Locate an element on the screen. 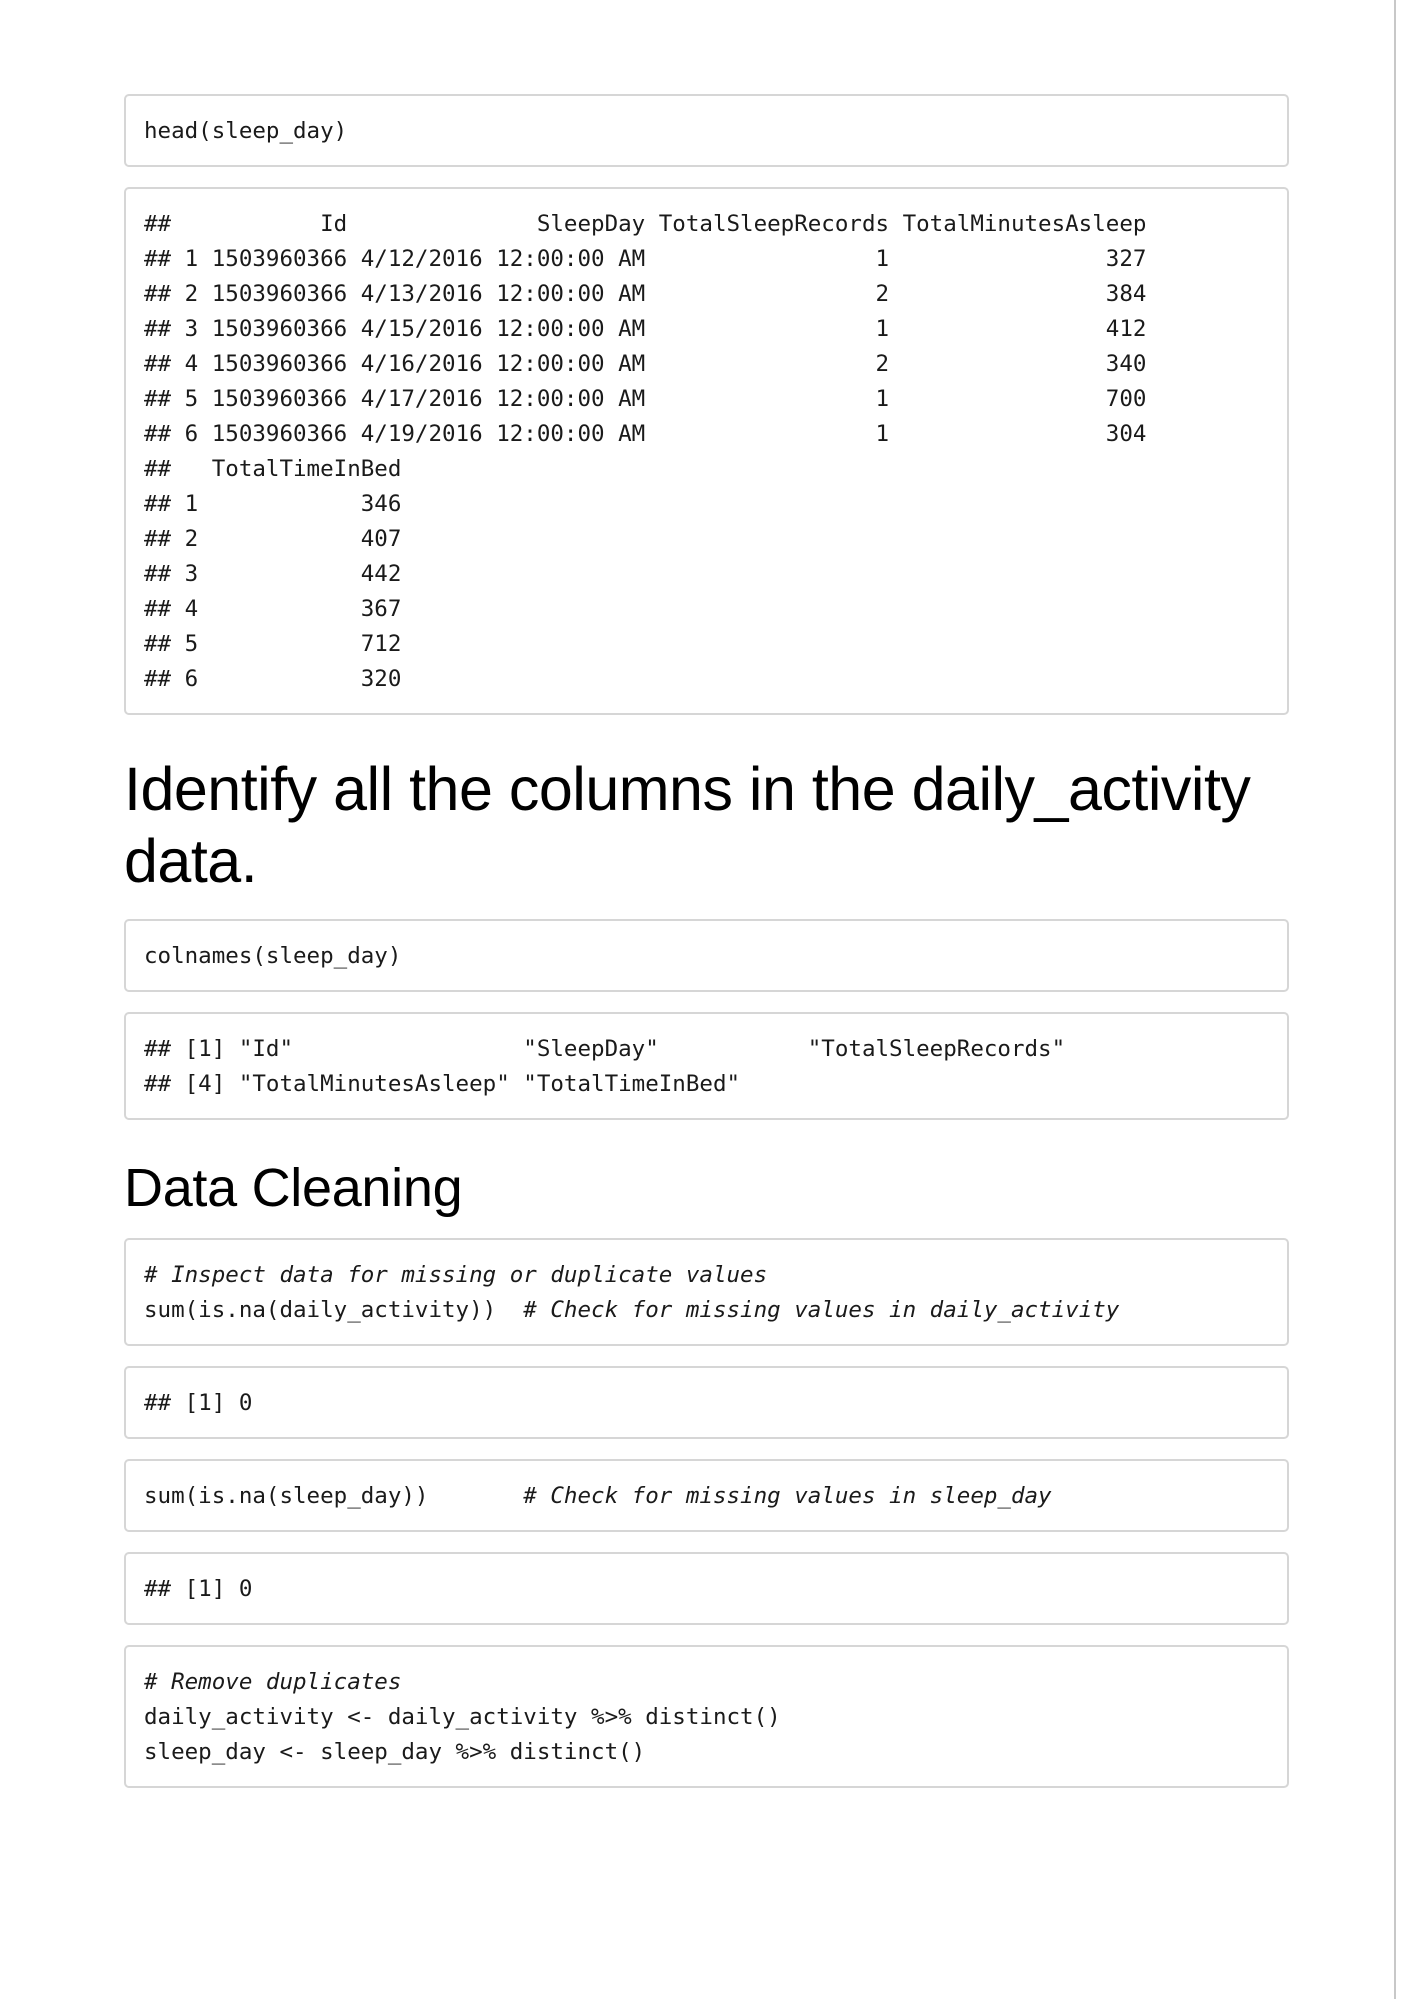 The width and height of the screenshot is (1412, 1999). output-line: ## 5 712 is located at coordinates (273, 644).